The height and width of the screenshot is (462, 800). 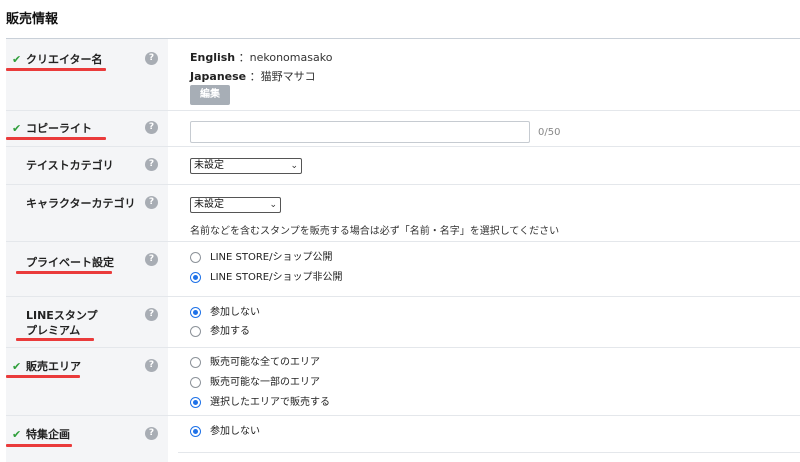 I want to click on private-setting-label: プライベート設定, so click(x=70, y=262).